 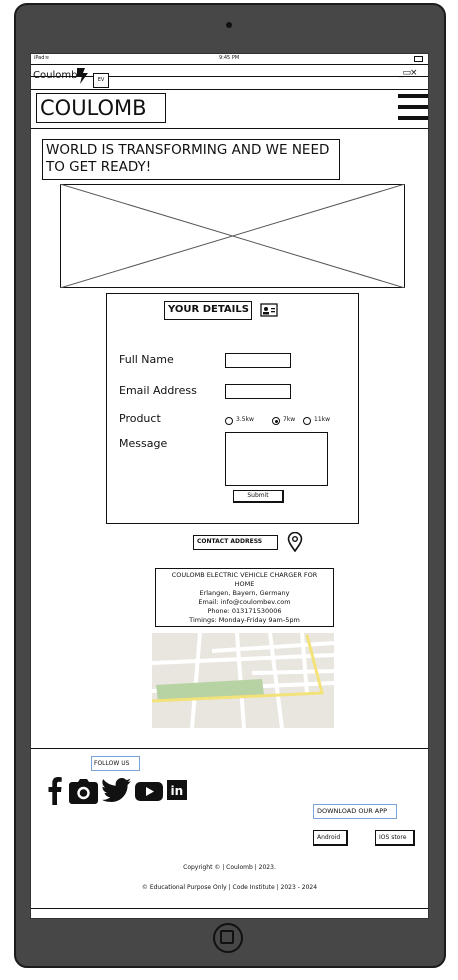 What do you see at coordinates (244, 584) in the screenshot?
I see `contact-line-2: HOME` at bounding box center [244, 584].